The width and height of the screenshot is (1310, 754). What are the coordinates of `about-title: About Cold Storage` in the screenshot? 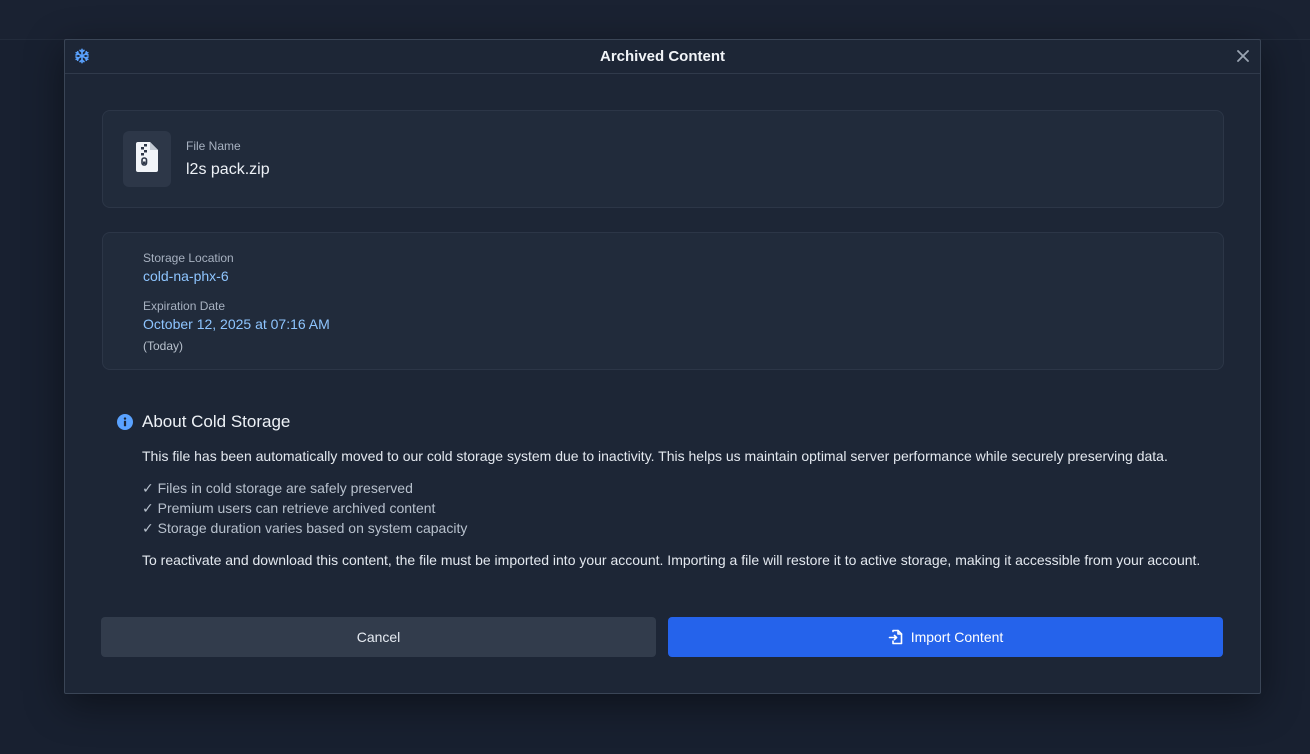 It's located at (216, 421).